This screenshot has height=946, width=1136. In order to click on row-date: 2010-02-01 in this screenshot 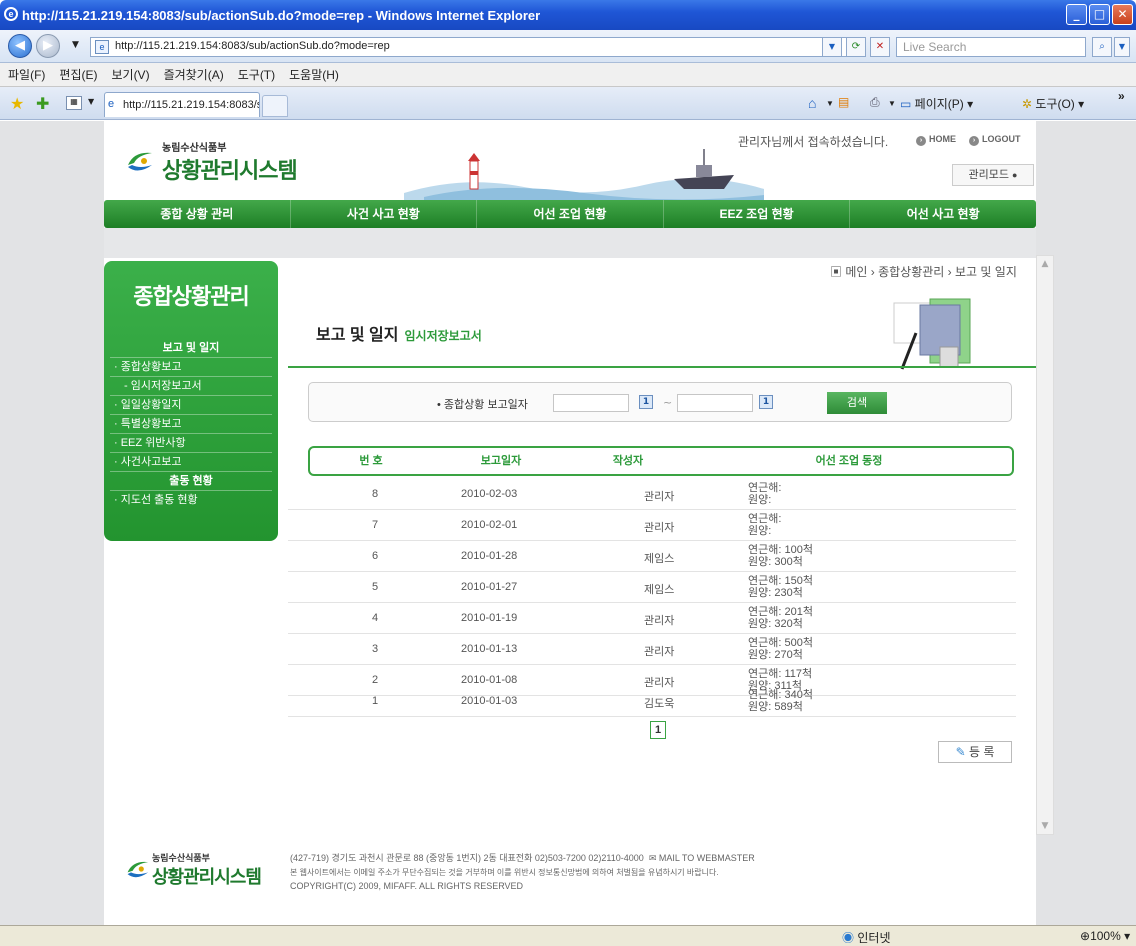, I will do `click(489, 525)`.